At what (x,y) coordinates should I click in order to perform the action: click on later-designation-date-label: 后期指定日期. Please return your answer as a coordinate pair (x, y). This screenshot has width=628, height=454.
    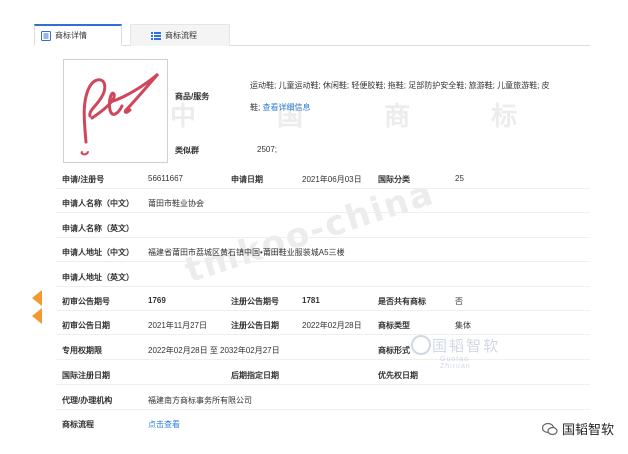
    Looking at the image, I should click on (255, 375).